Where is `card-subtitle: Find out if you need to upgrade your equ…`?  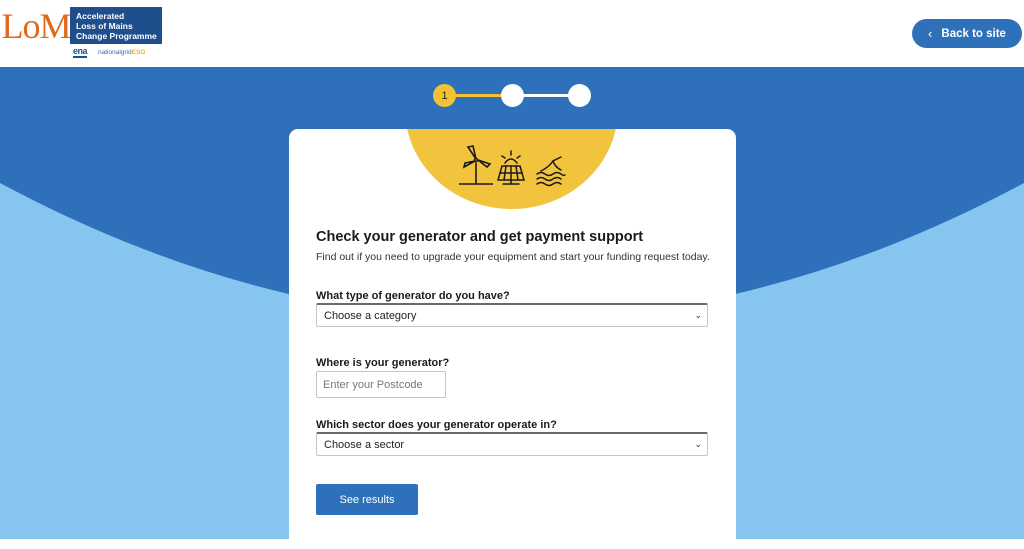 card-subtitle: Find out if you need to upgrade your equ… is located at coordinates (513, 257).